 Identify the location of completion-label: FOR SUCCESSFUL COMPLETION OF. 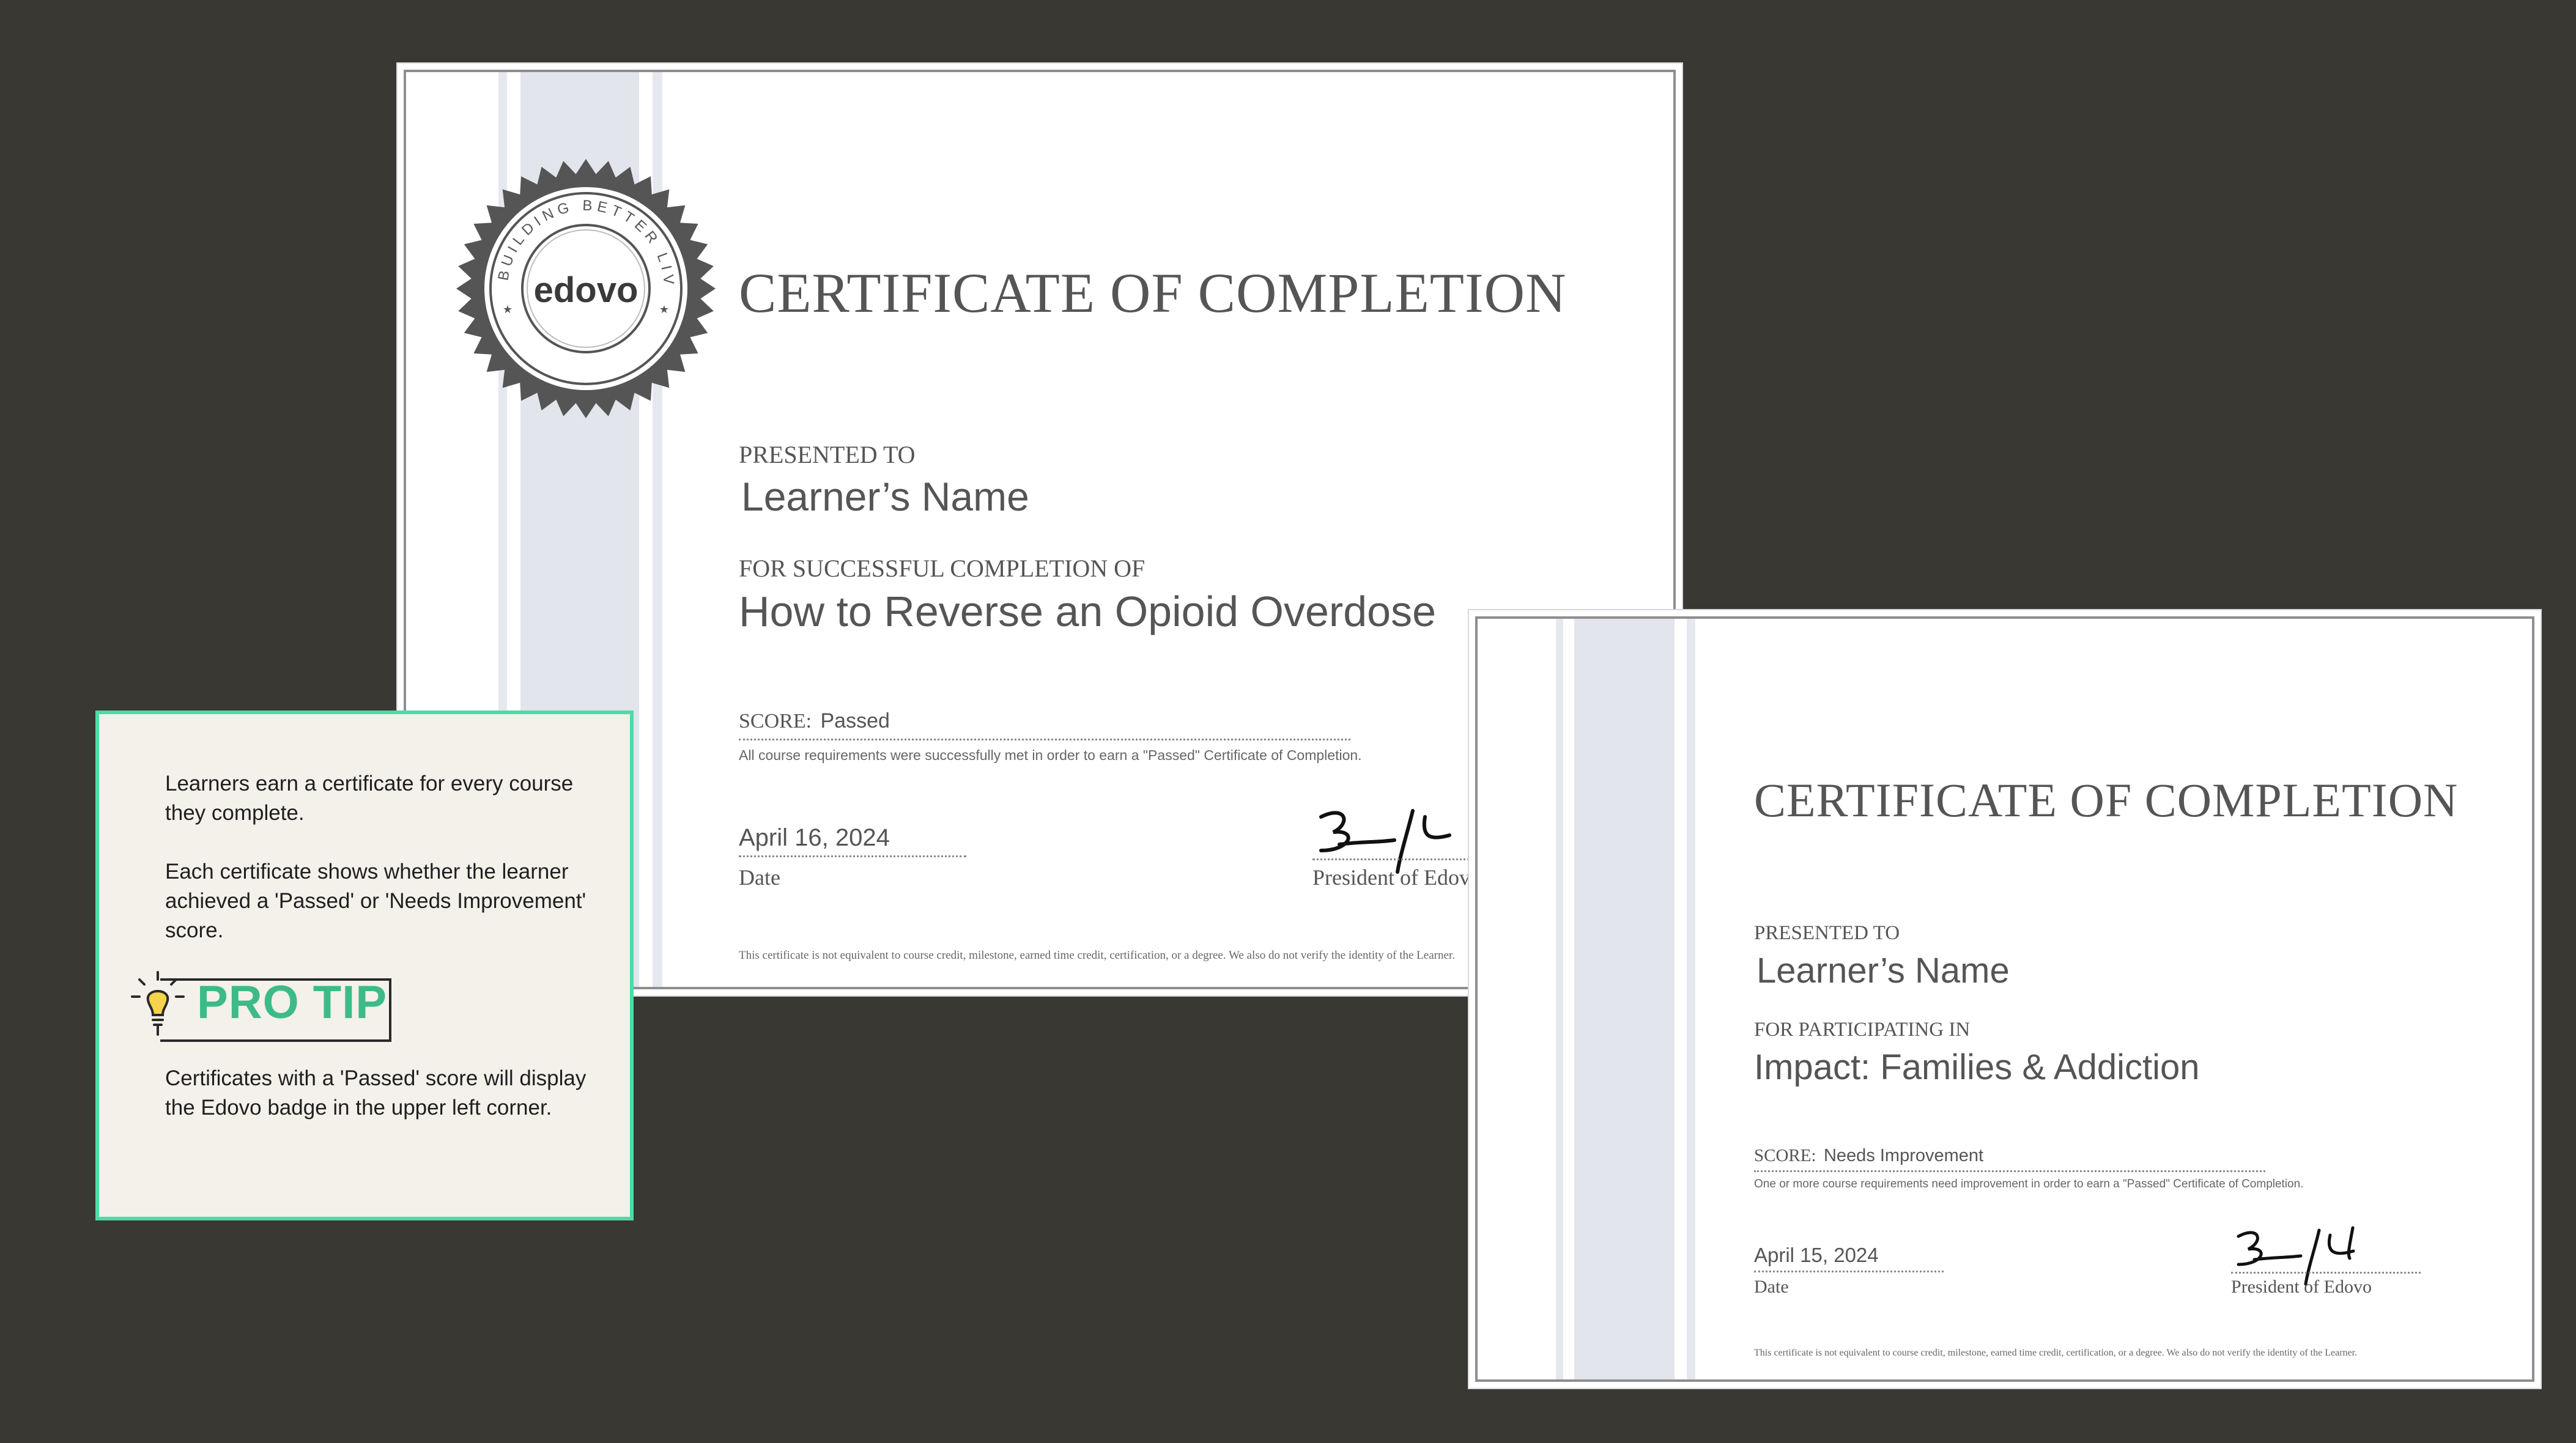
(942, 568).